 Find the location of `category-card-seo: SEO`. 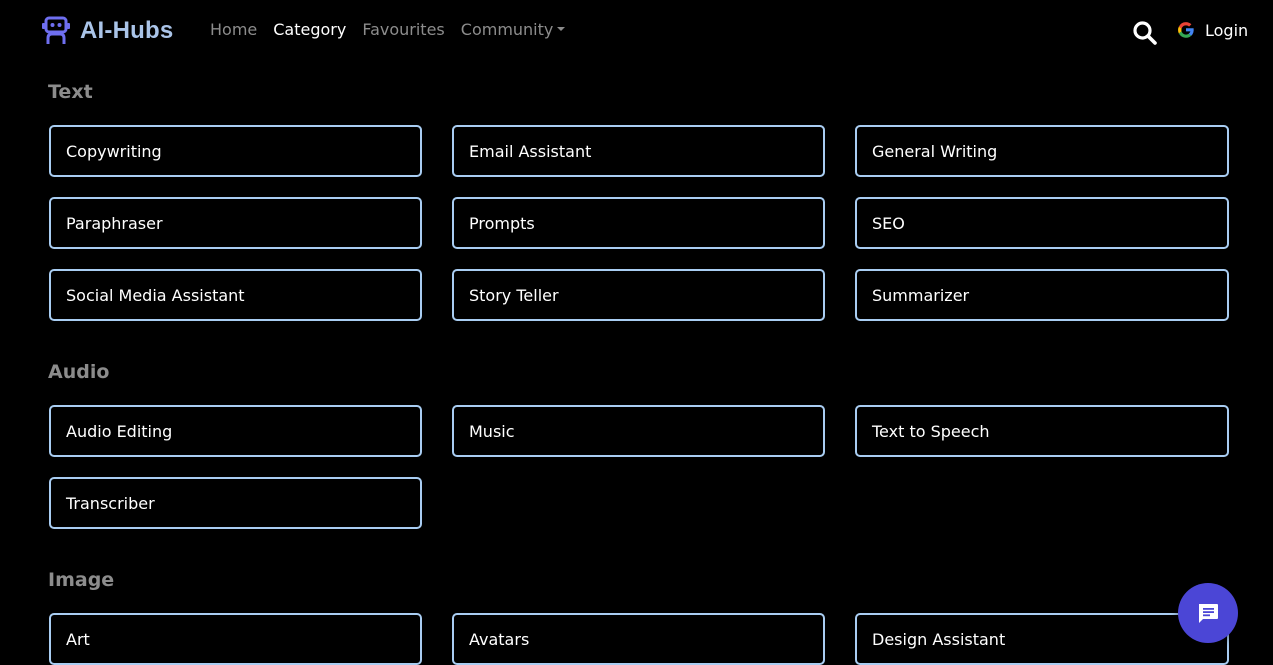

category-card-seo: SEO is located at coordinates (1042, 223).